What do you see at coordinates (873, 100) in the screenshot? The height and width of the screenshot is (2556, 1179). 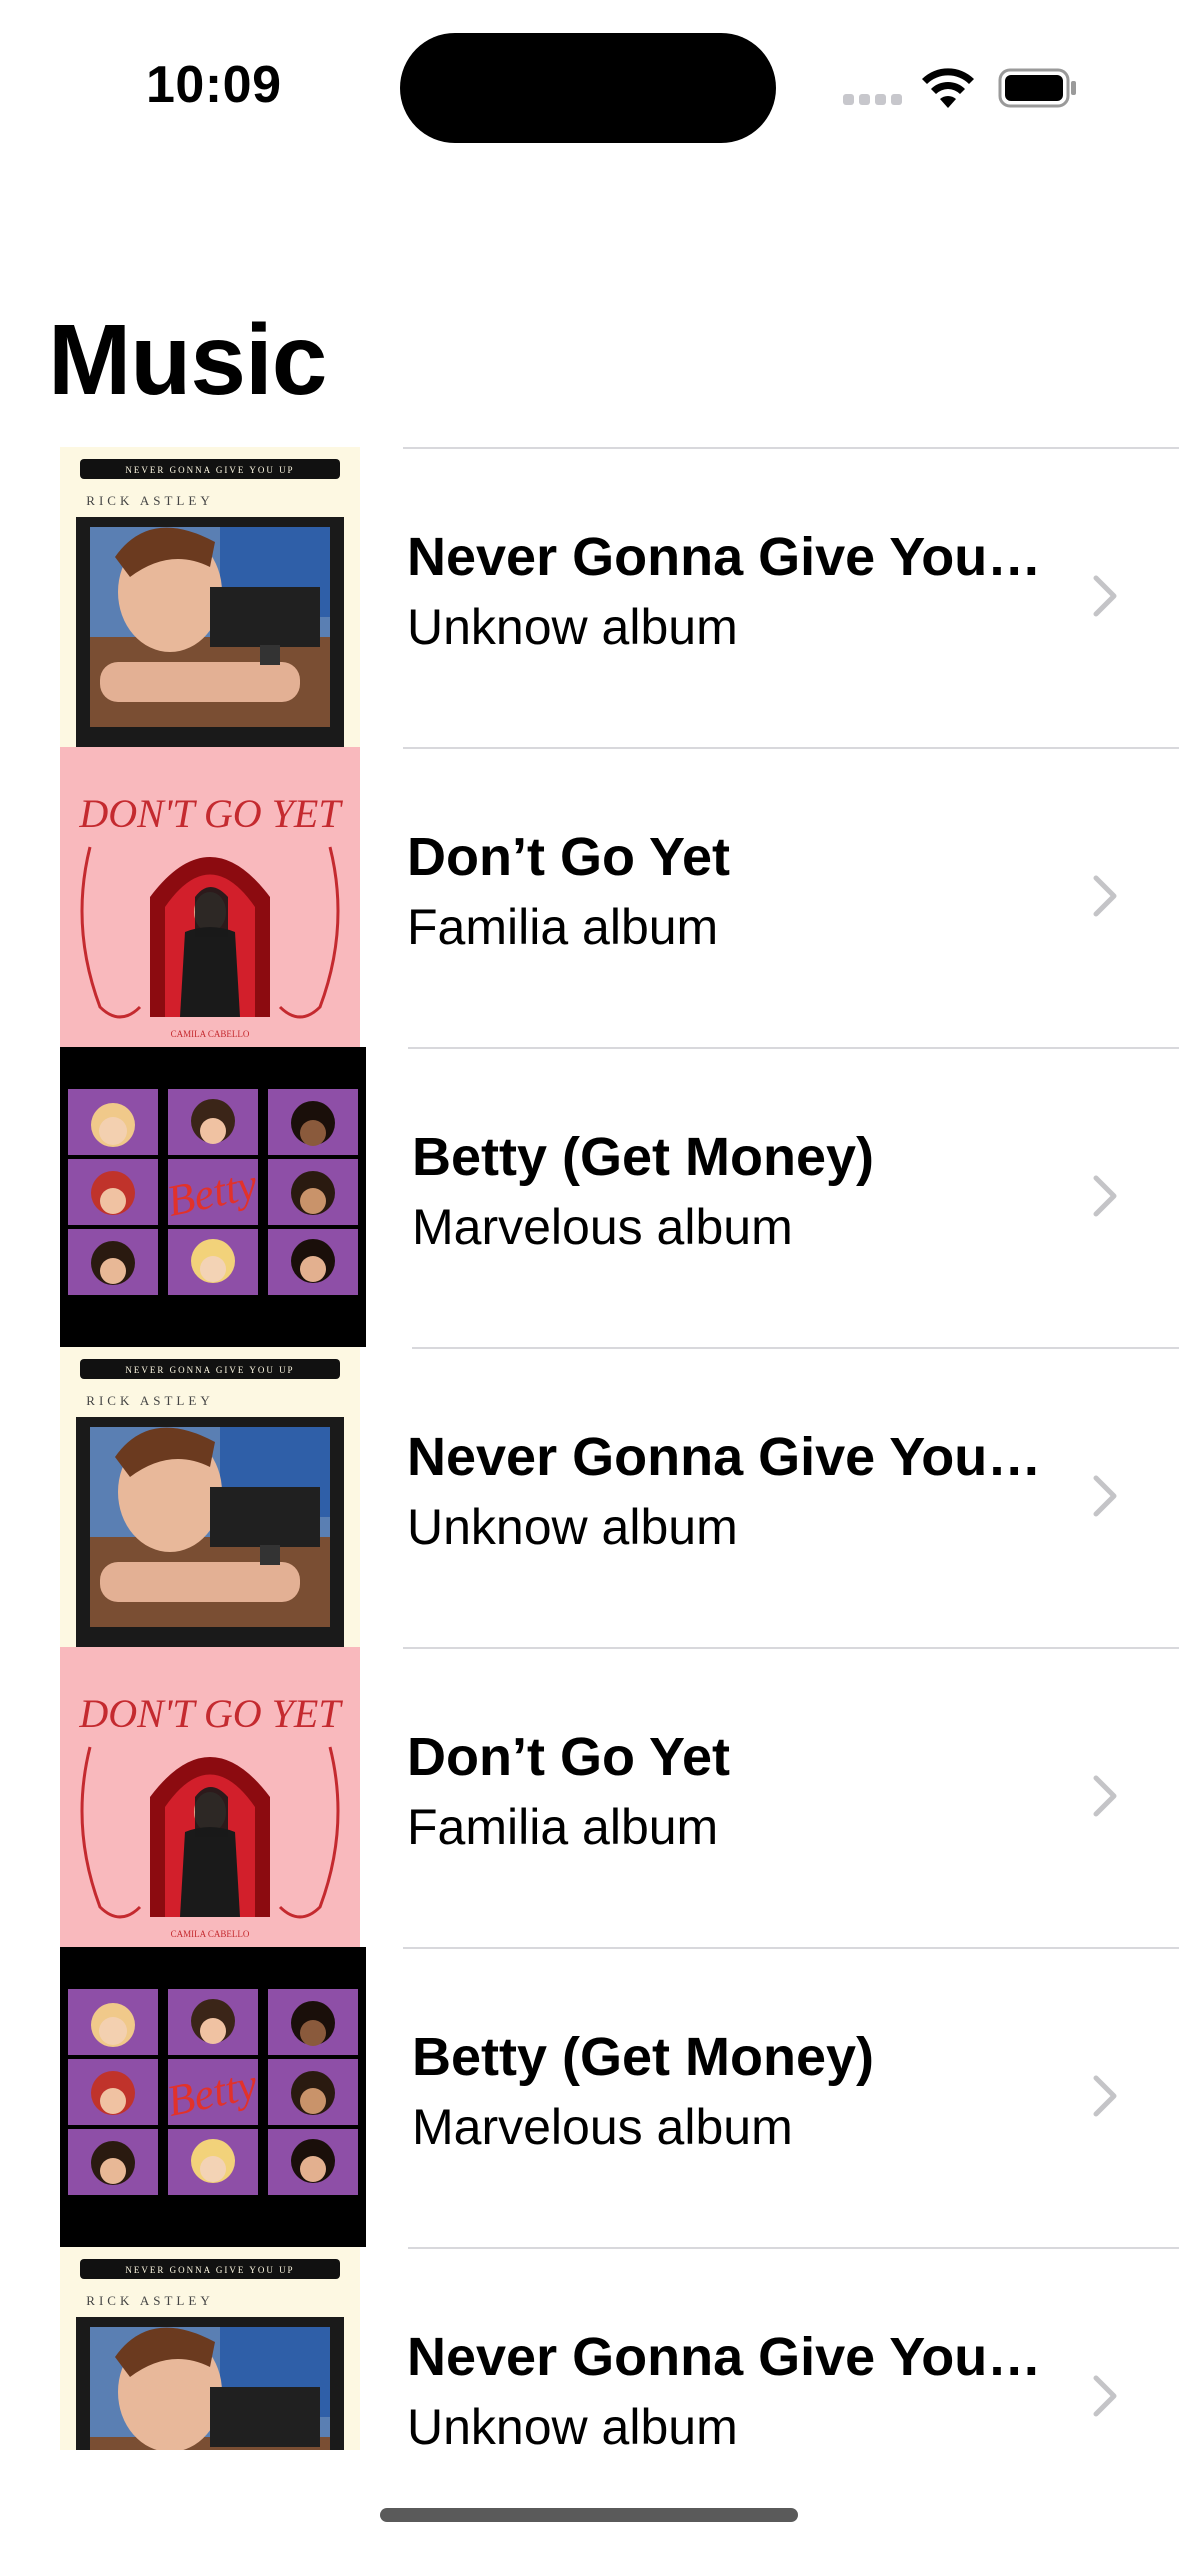 I see `cellular-signal-icon` at bounding box center [873, 100].